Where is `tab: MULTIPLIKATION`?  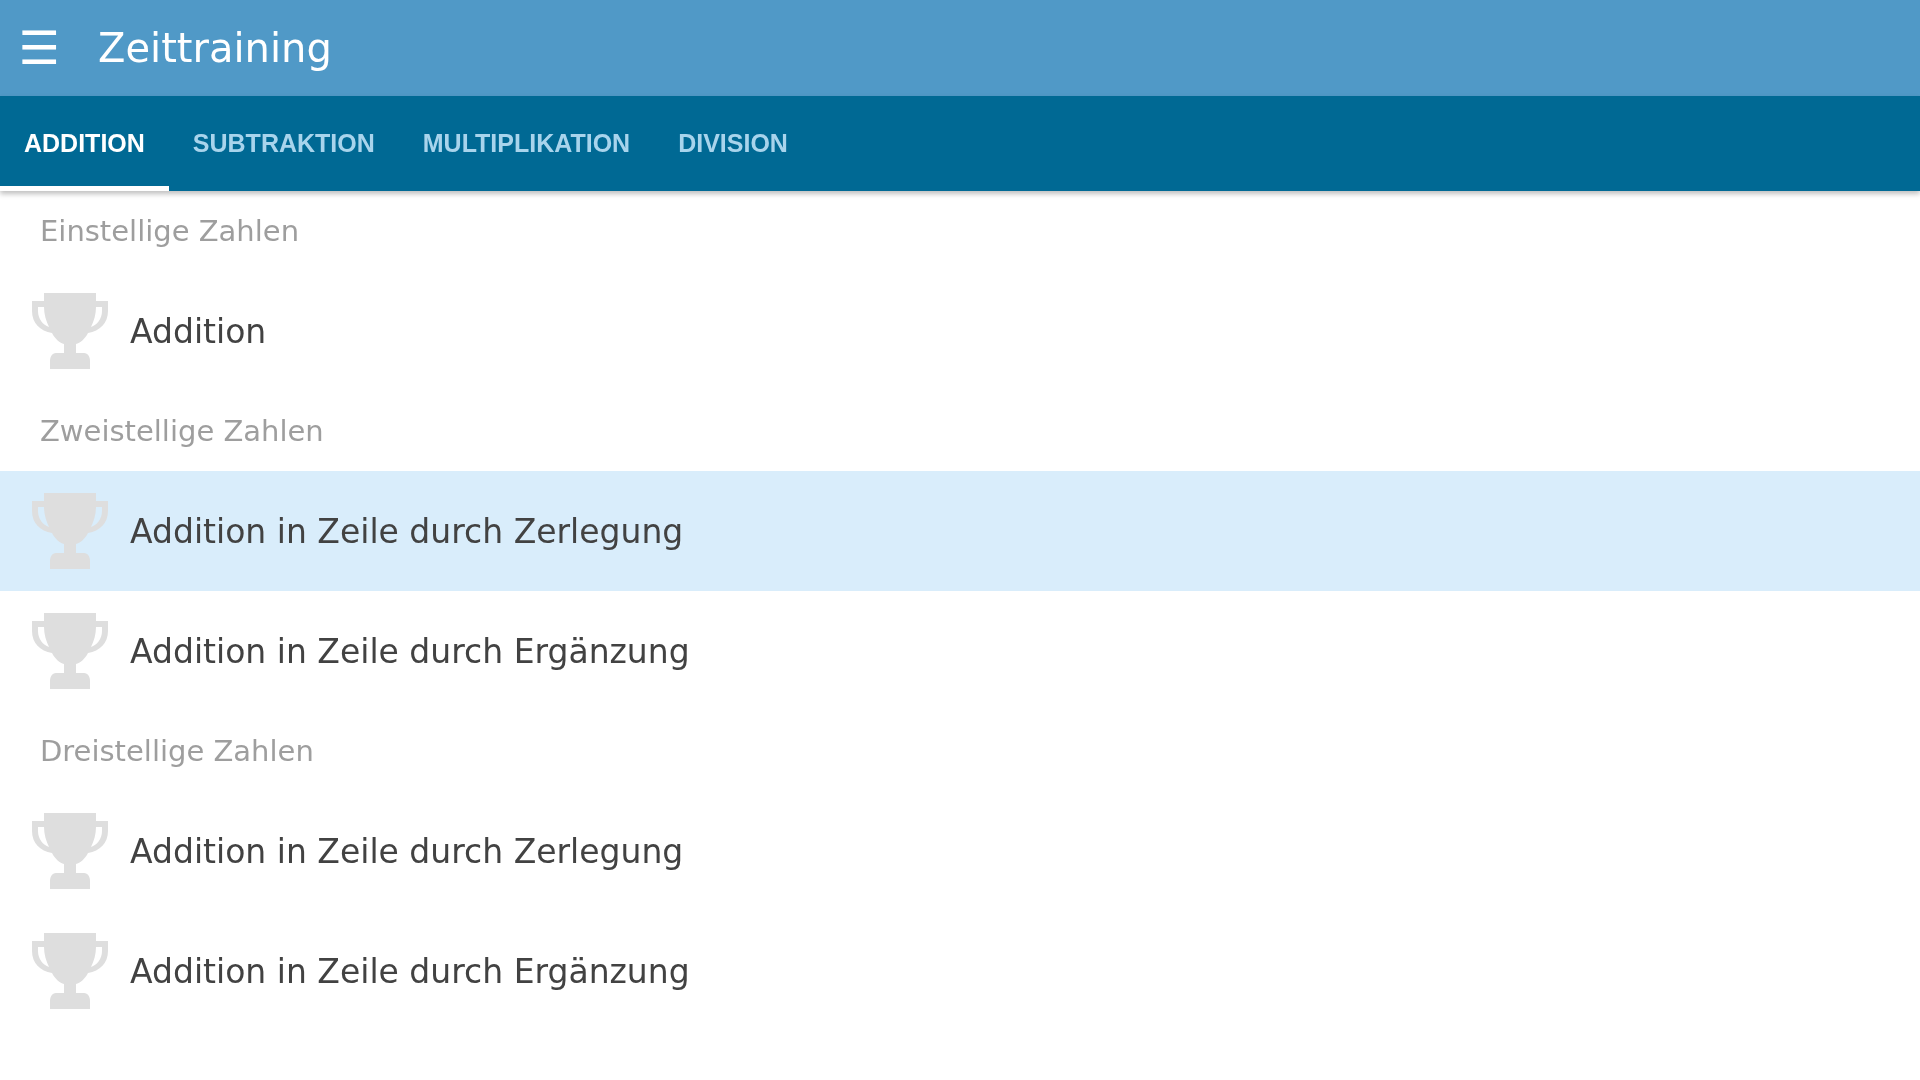
tab: MULTIPLIKATION is located at coordinates (526, 143).